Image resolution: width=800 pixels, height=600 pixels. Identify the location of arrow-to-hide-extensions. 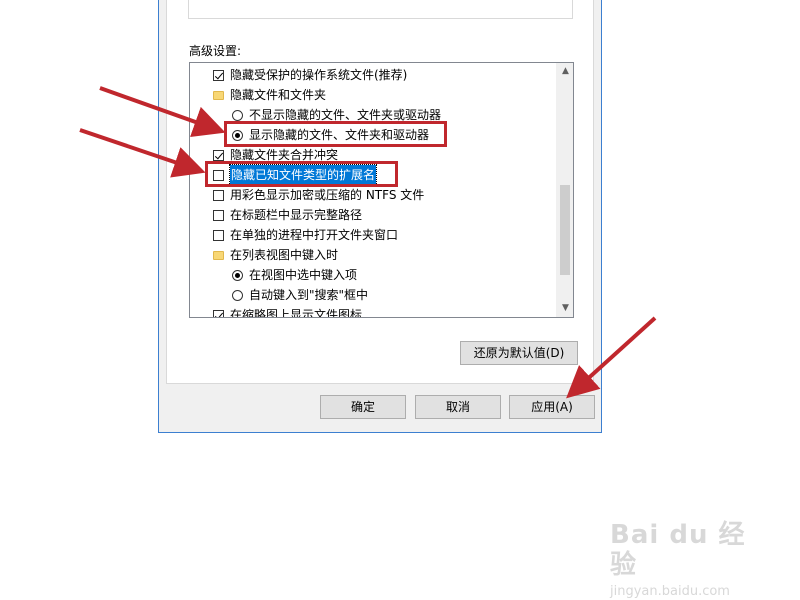
(142, 153).